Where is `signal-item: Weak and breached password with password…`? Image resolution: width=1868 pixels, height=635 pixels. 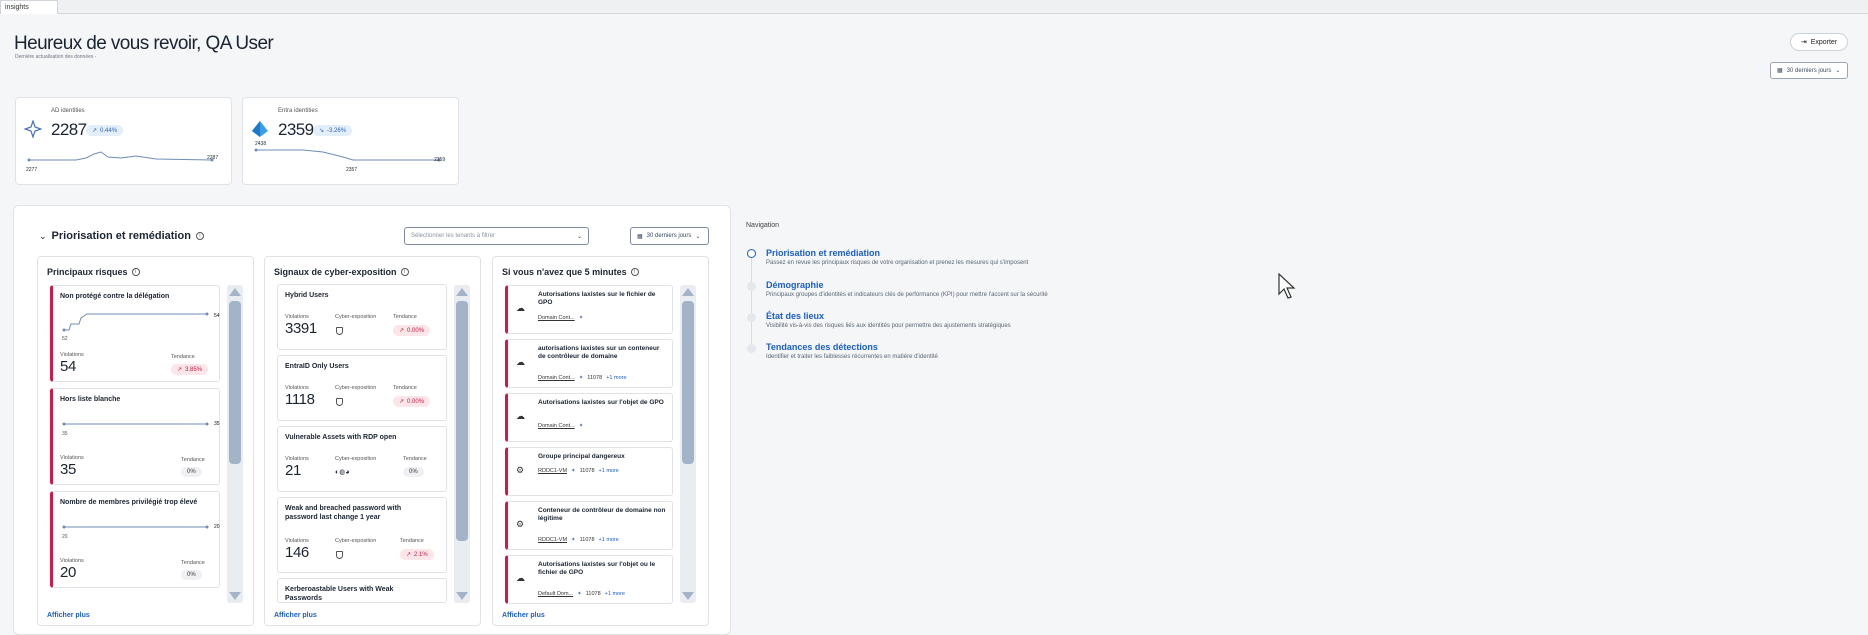 signal-item: Weak and breached password with password… is located at coordinates (362, 535).